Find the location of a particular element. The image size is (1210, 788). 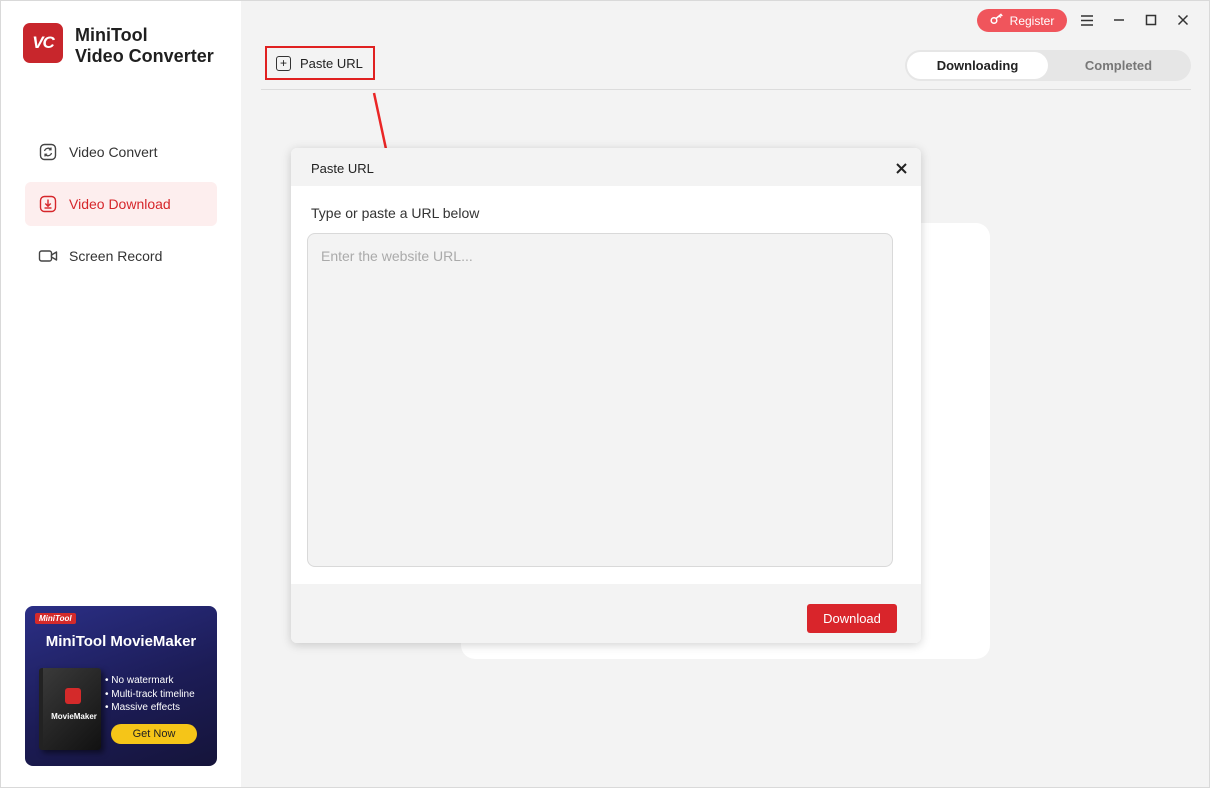

dialog-title: Paste URL is located at coordinates (342, 168).